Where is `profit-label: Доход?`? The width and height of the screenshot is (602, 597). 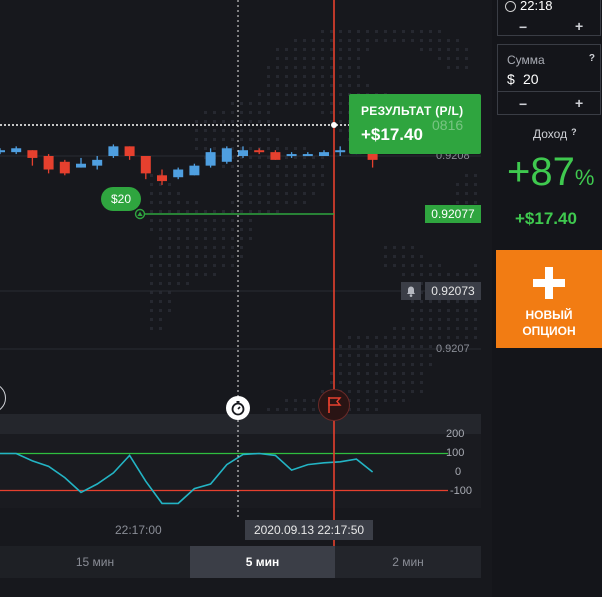 profit-label: Доход? is located at coordinates (555, 134).